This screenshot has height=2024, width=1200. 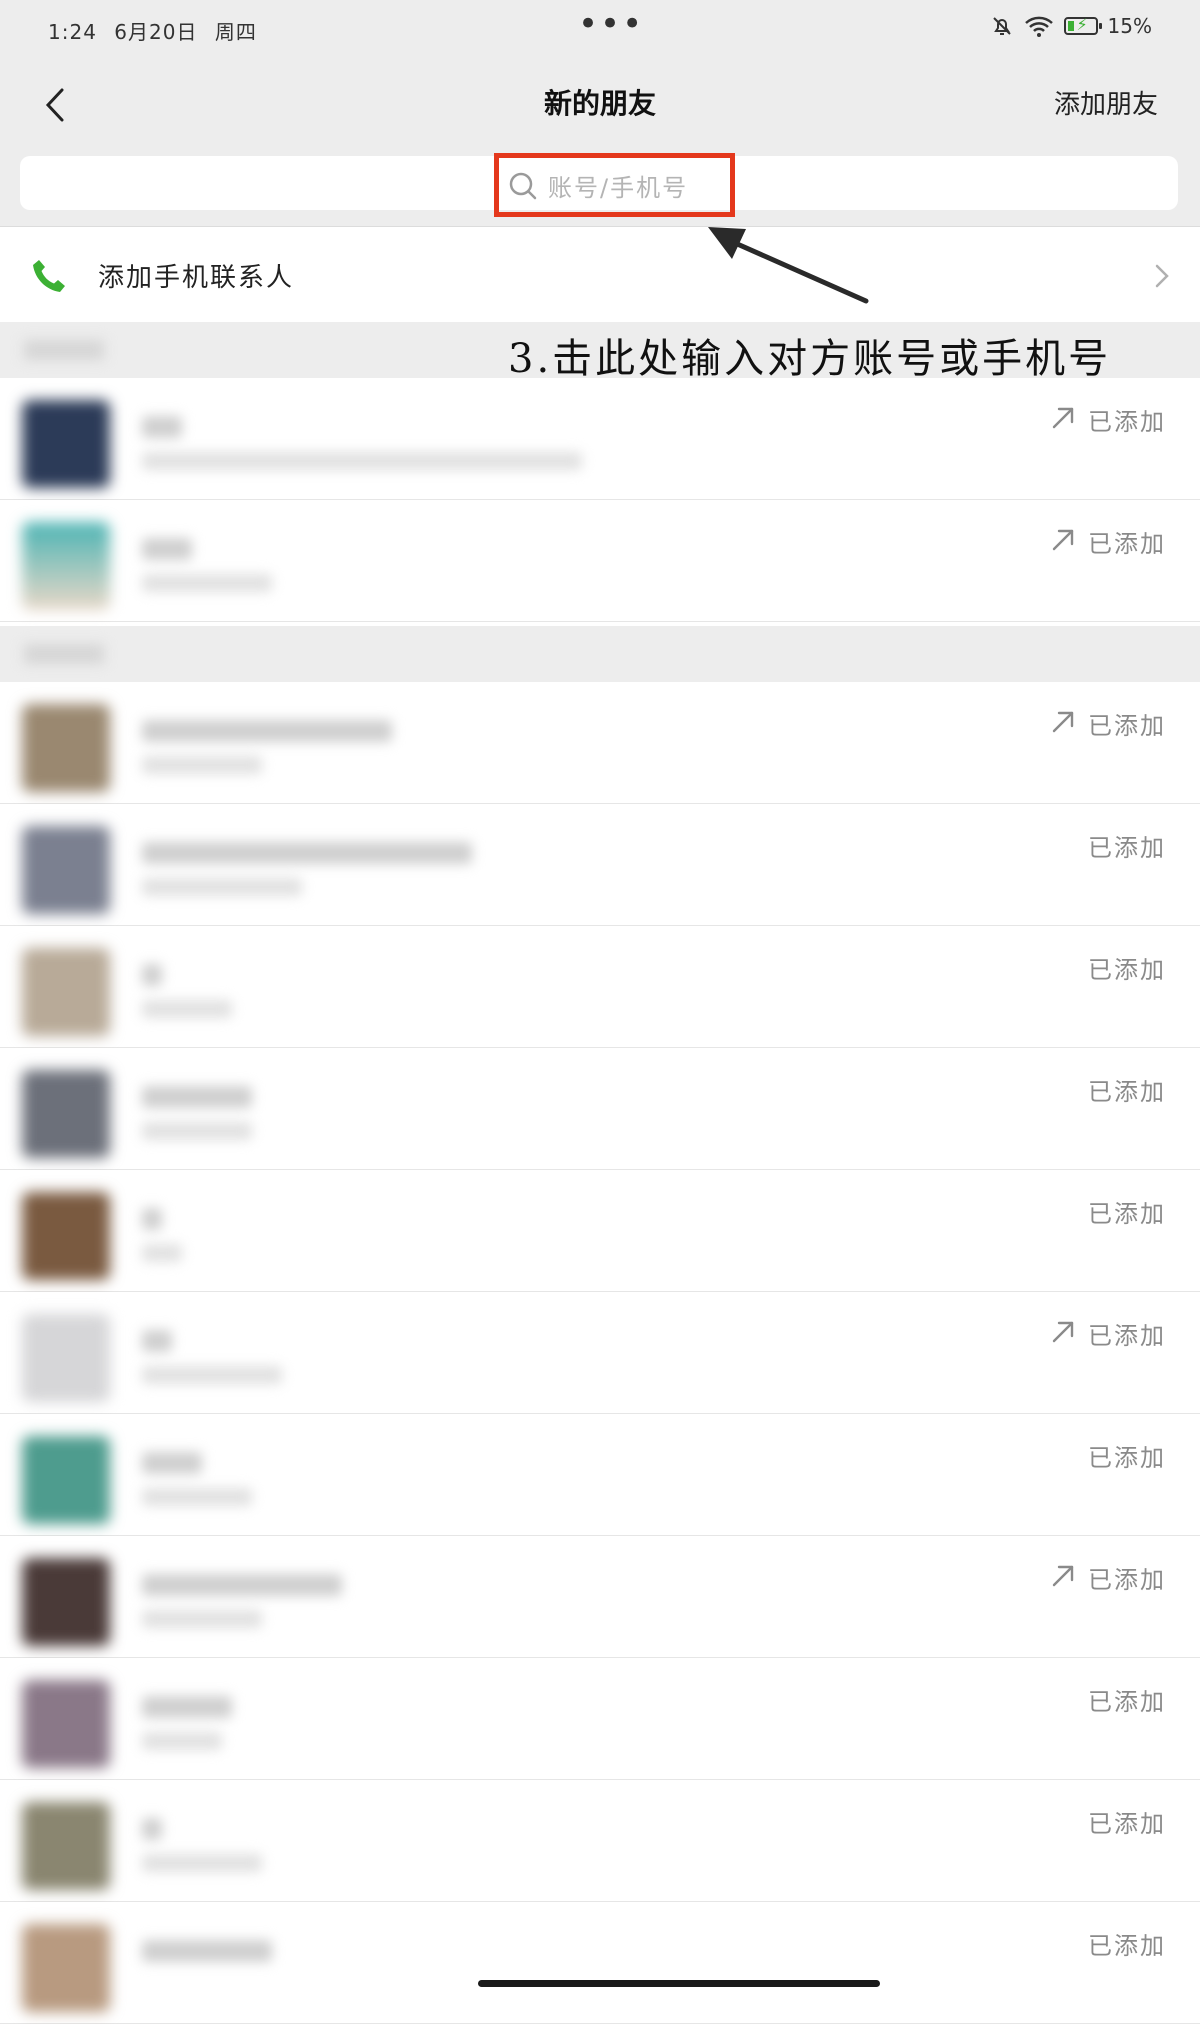 I want to click on phone-icon, so click(x=49, y=276).